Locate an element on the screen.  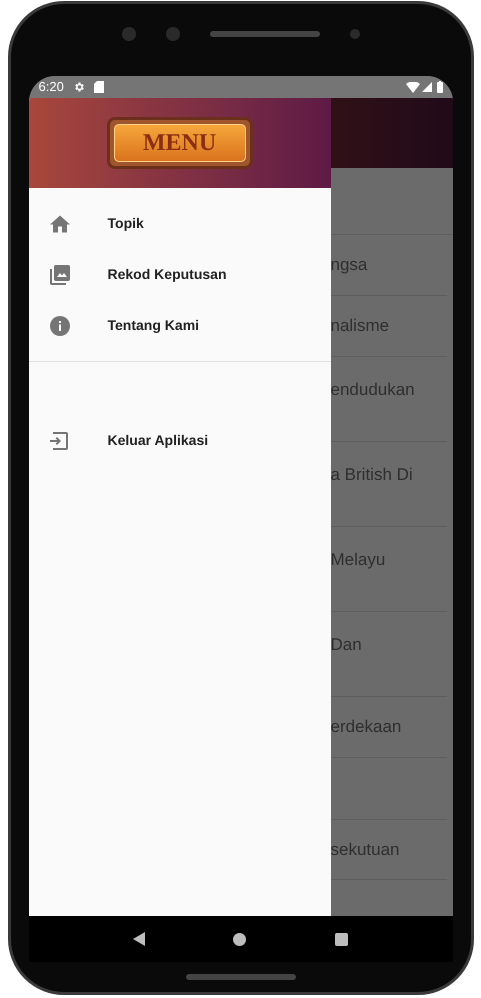
drawer-item-label: Tentang Kami is located at coordinates (154, 325).